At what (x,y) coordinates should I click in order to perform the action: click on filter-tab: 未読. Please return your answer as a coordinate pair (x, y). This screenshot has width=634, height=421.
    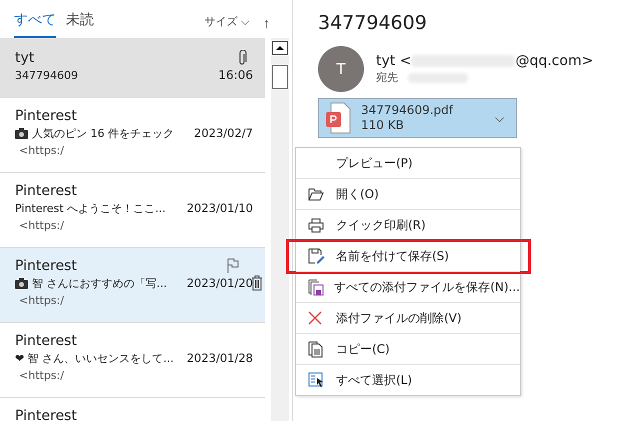
    Looking at the image, I should click on (80, 24).